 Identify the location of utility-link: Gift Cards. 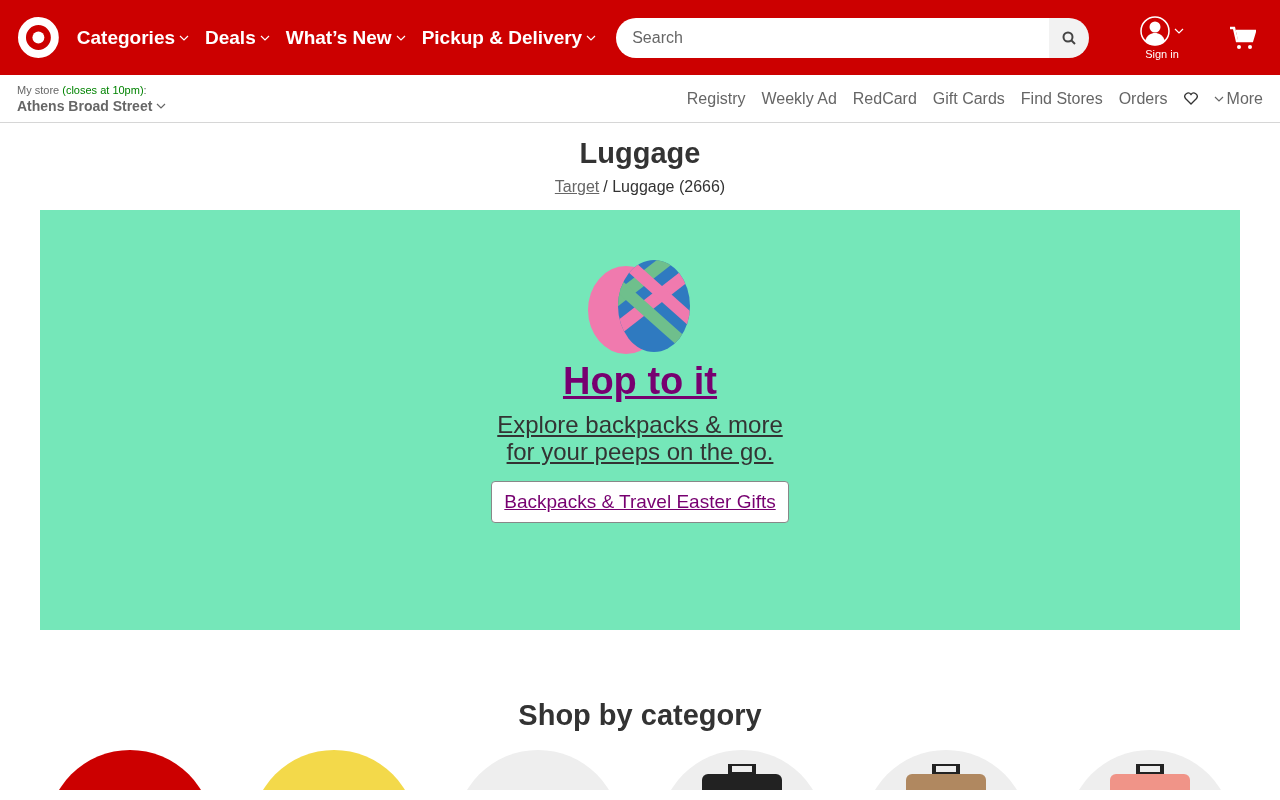
(968, 98).